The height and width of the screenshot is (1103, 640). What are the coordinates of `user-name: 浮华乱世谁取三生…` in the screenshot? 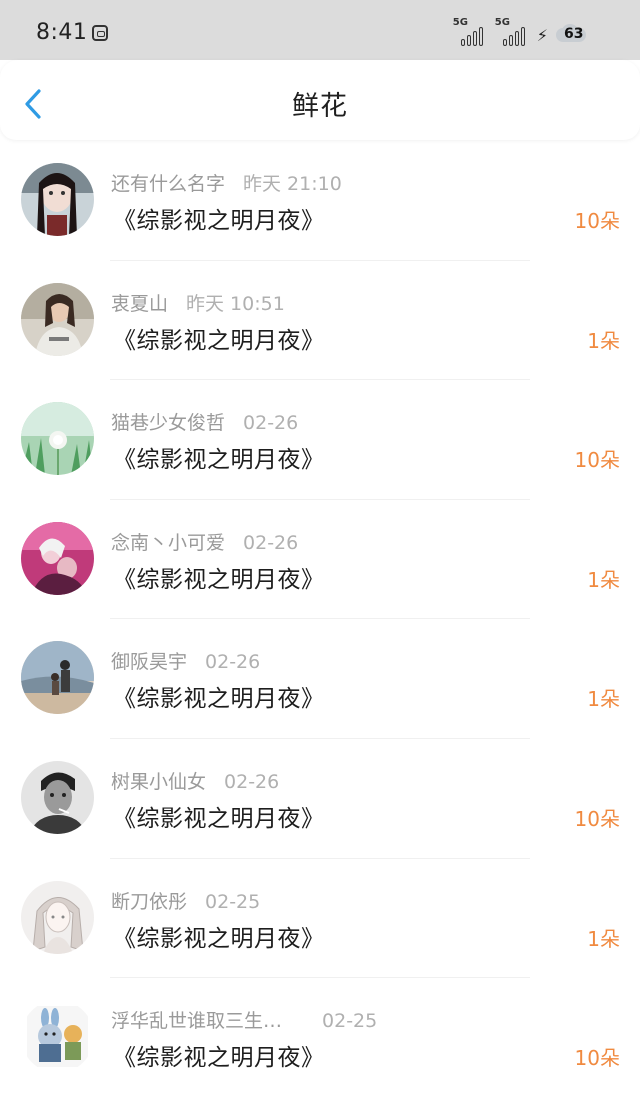 It's located at (196, 1021).